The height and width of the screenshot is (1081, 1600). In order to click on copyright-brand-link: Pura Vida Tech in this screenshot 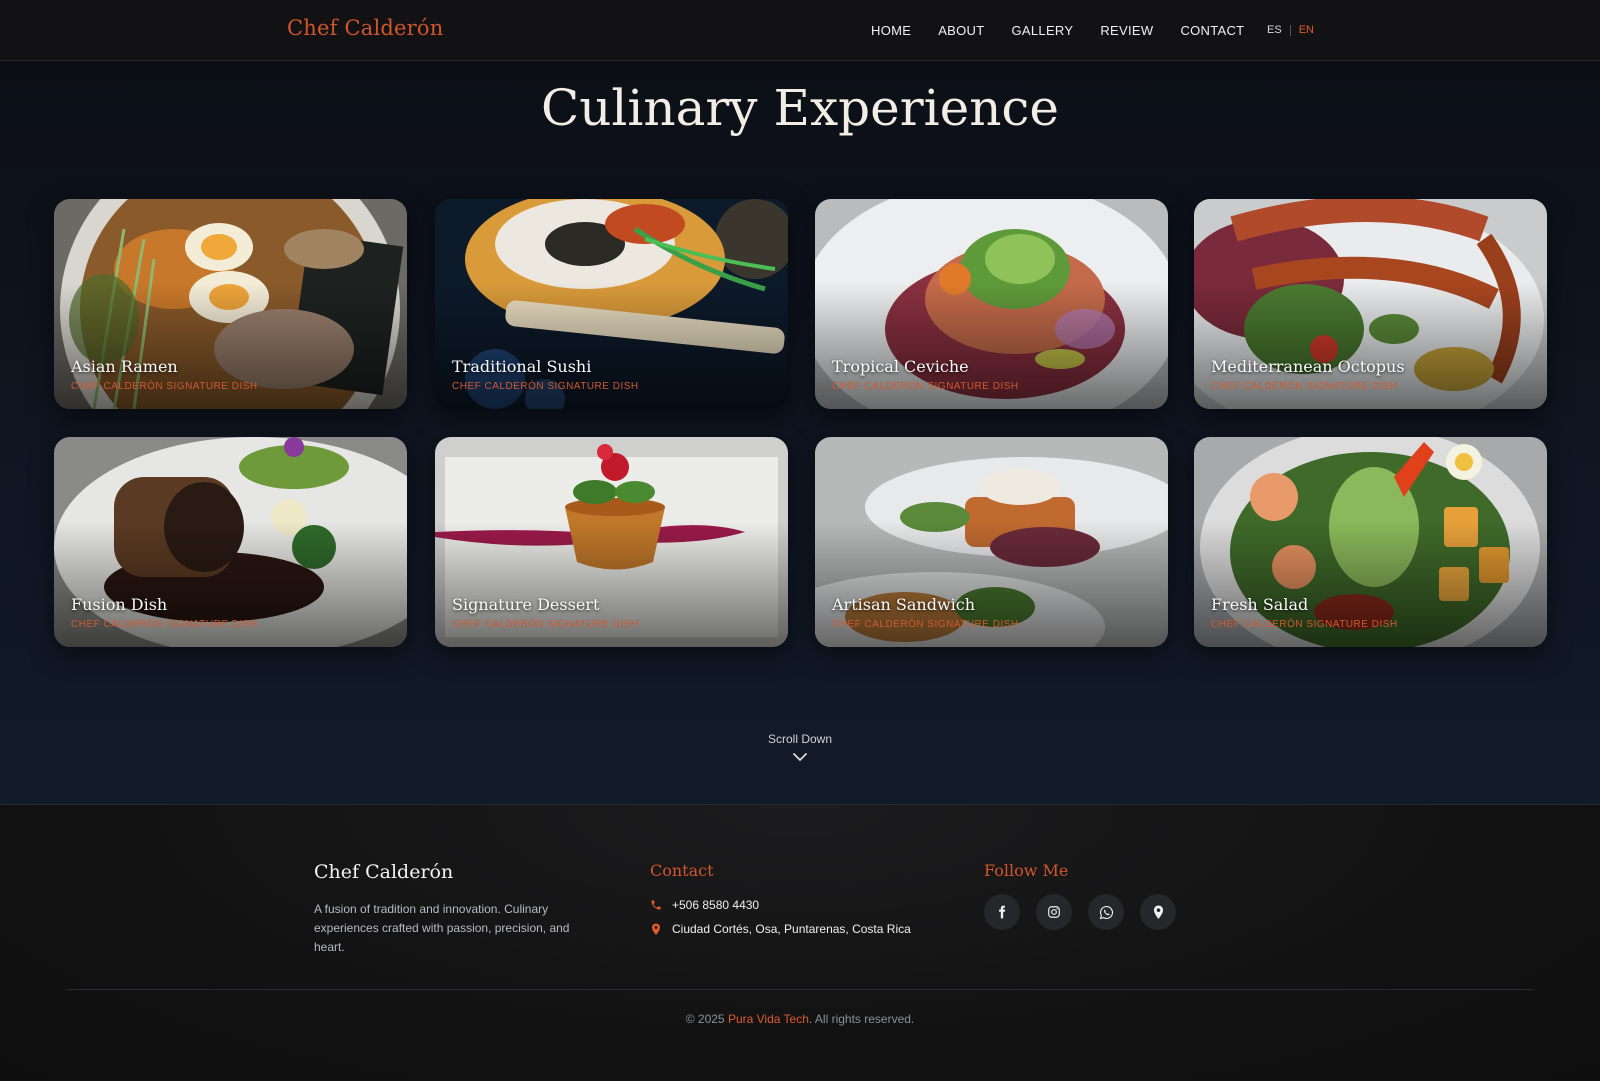, I will do `click(768, 1019)`.